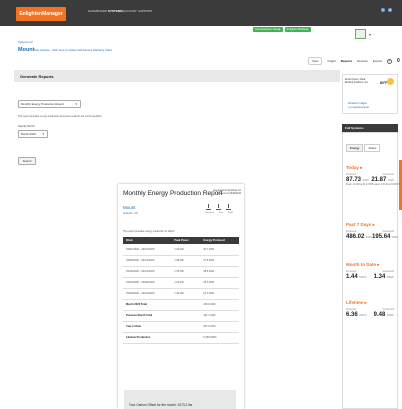  I want to click on section-values: 6.36 MWh 9.48 MWh, so click(370, 315).